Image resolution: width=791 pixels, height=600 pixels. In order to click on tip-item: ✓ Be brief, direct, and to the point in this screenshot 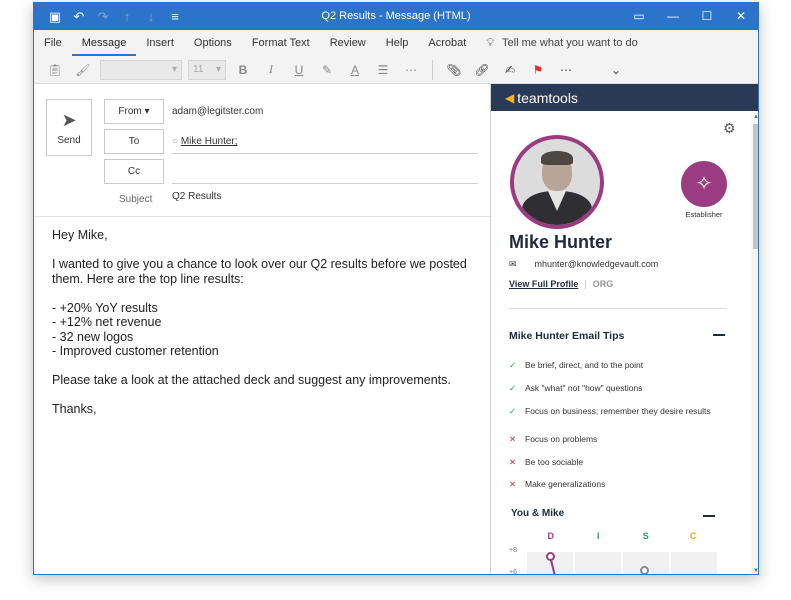, I will do `click(576, 365)`.